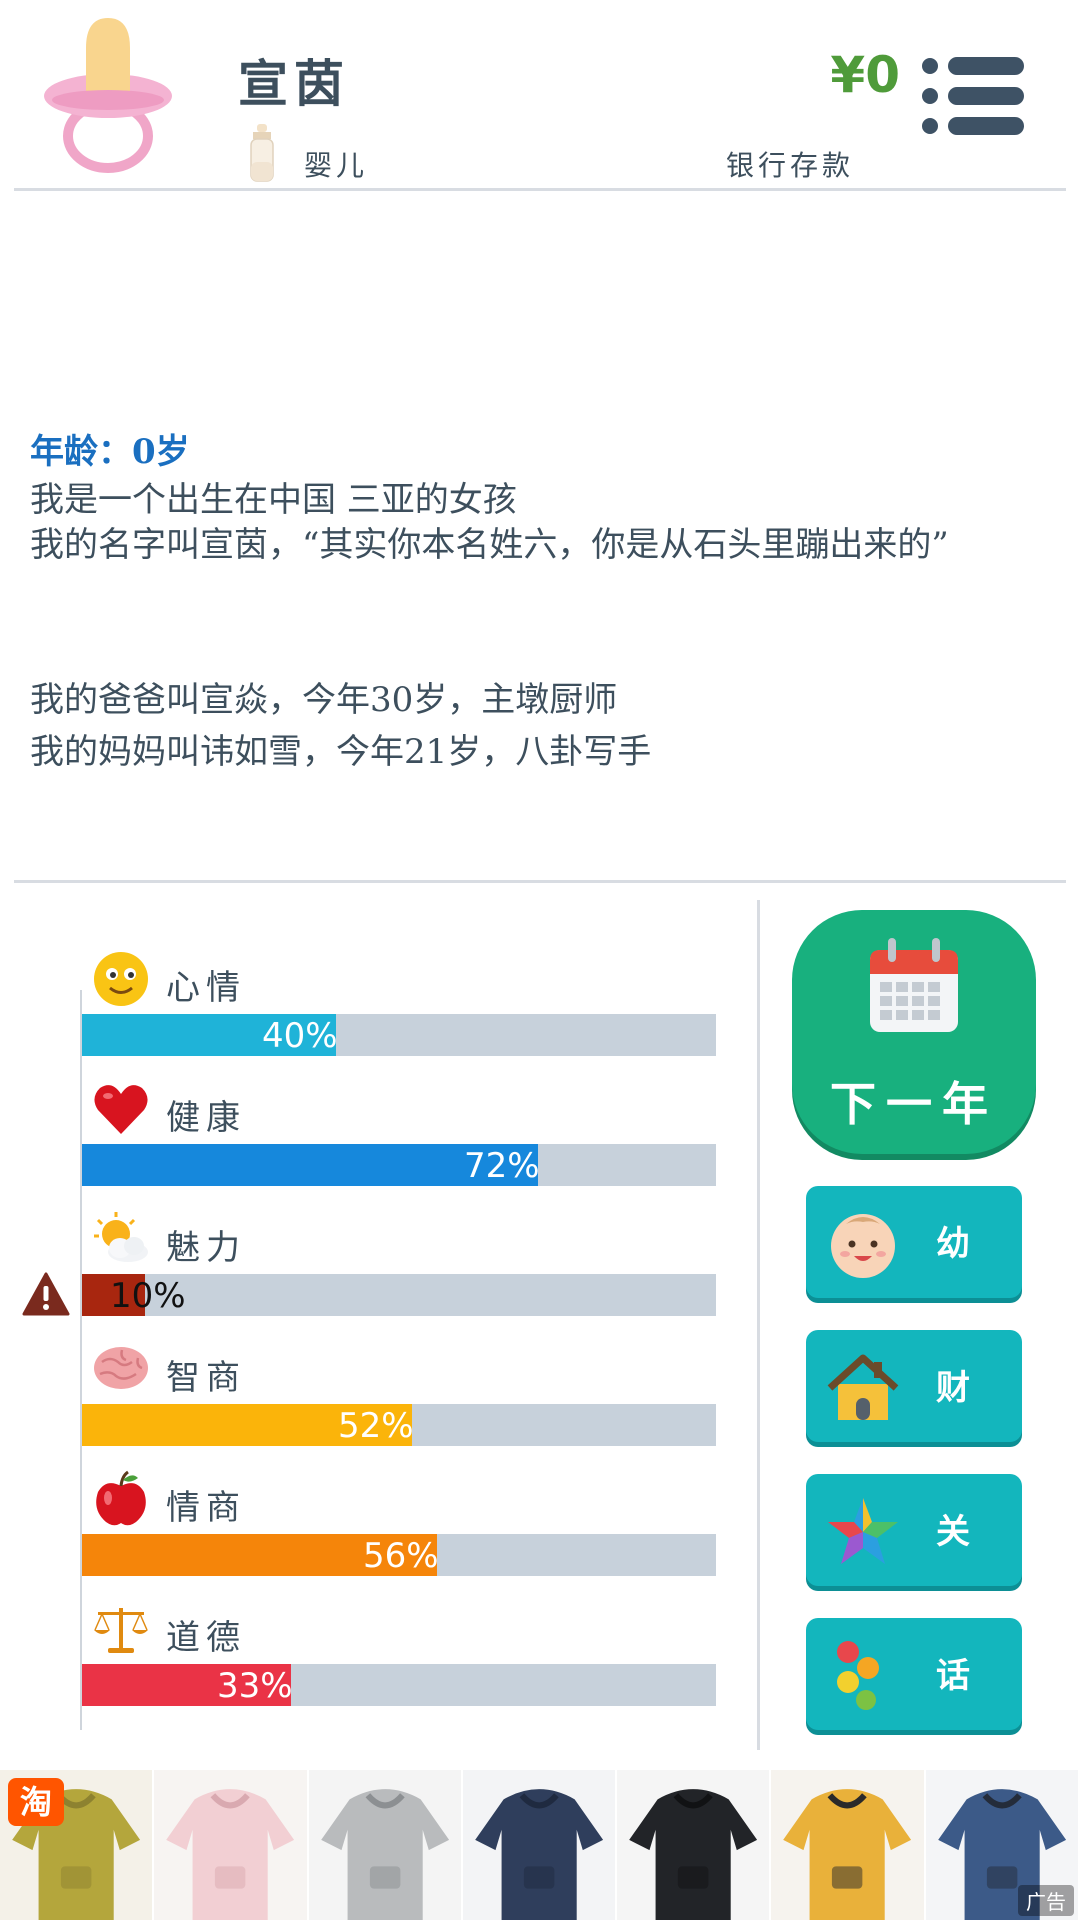 This screenshot has height=1920, width=1080. What do you see at coordinates (540, 189) in the screenshot?
I see `header-divider` at bounding box center [540, 189].